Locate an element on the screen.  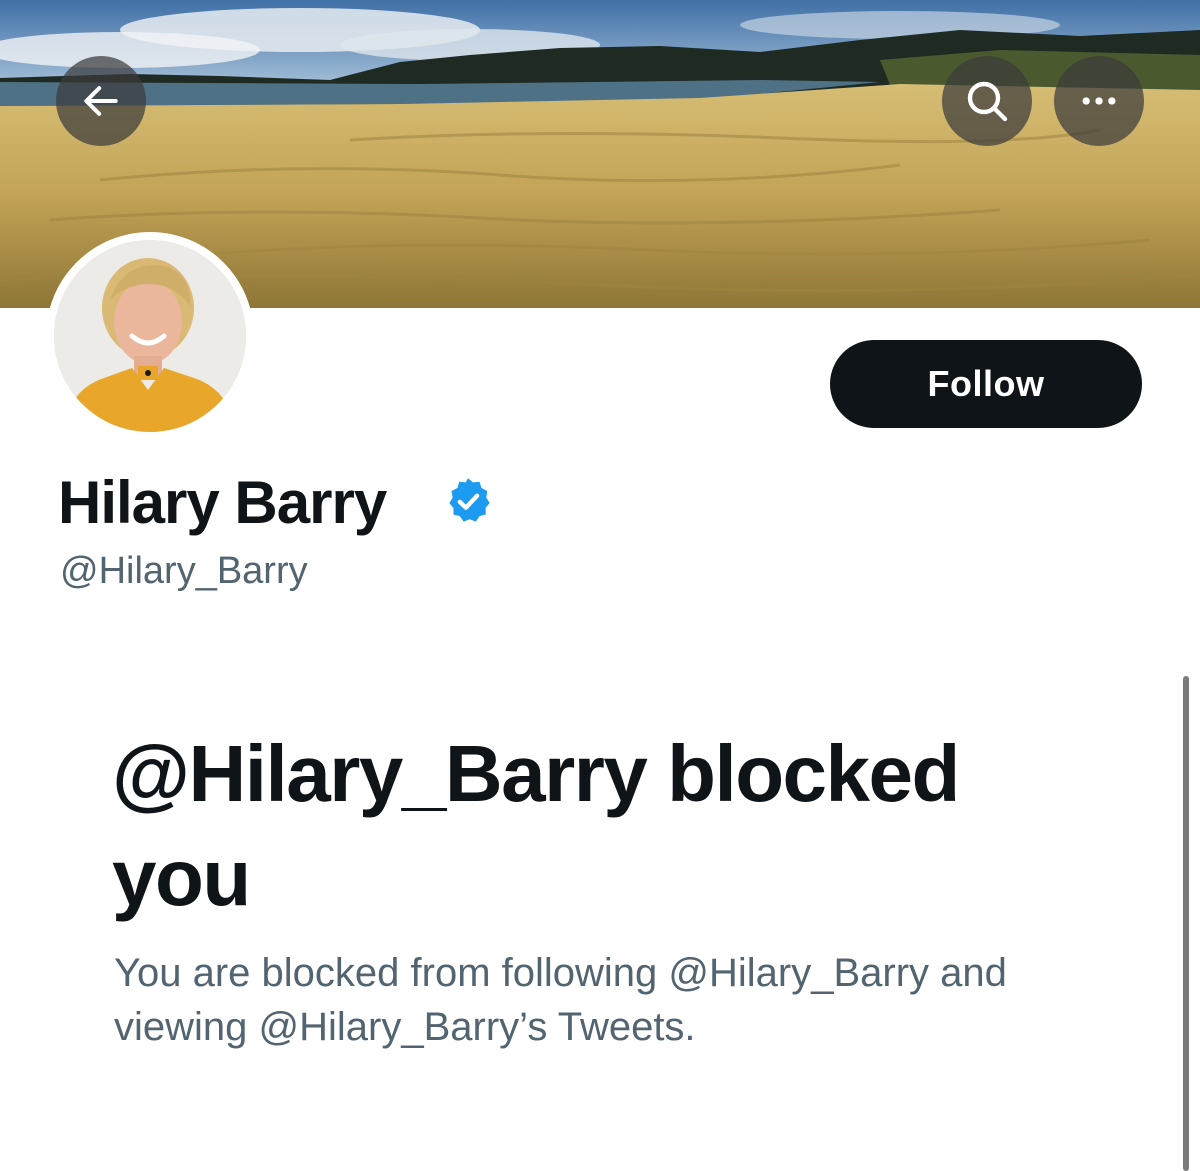
search-icon is located at coordinates (987, 101).